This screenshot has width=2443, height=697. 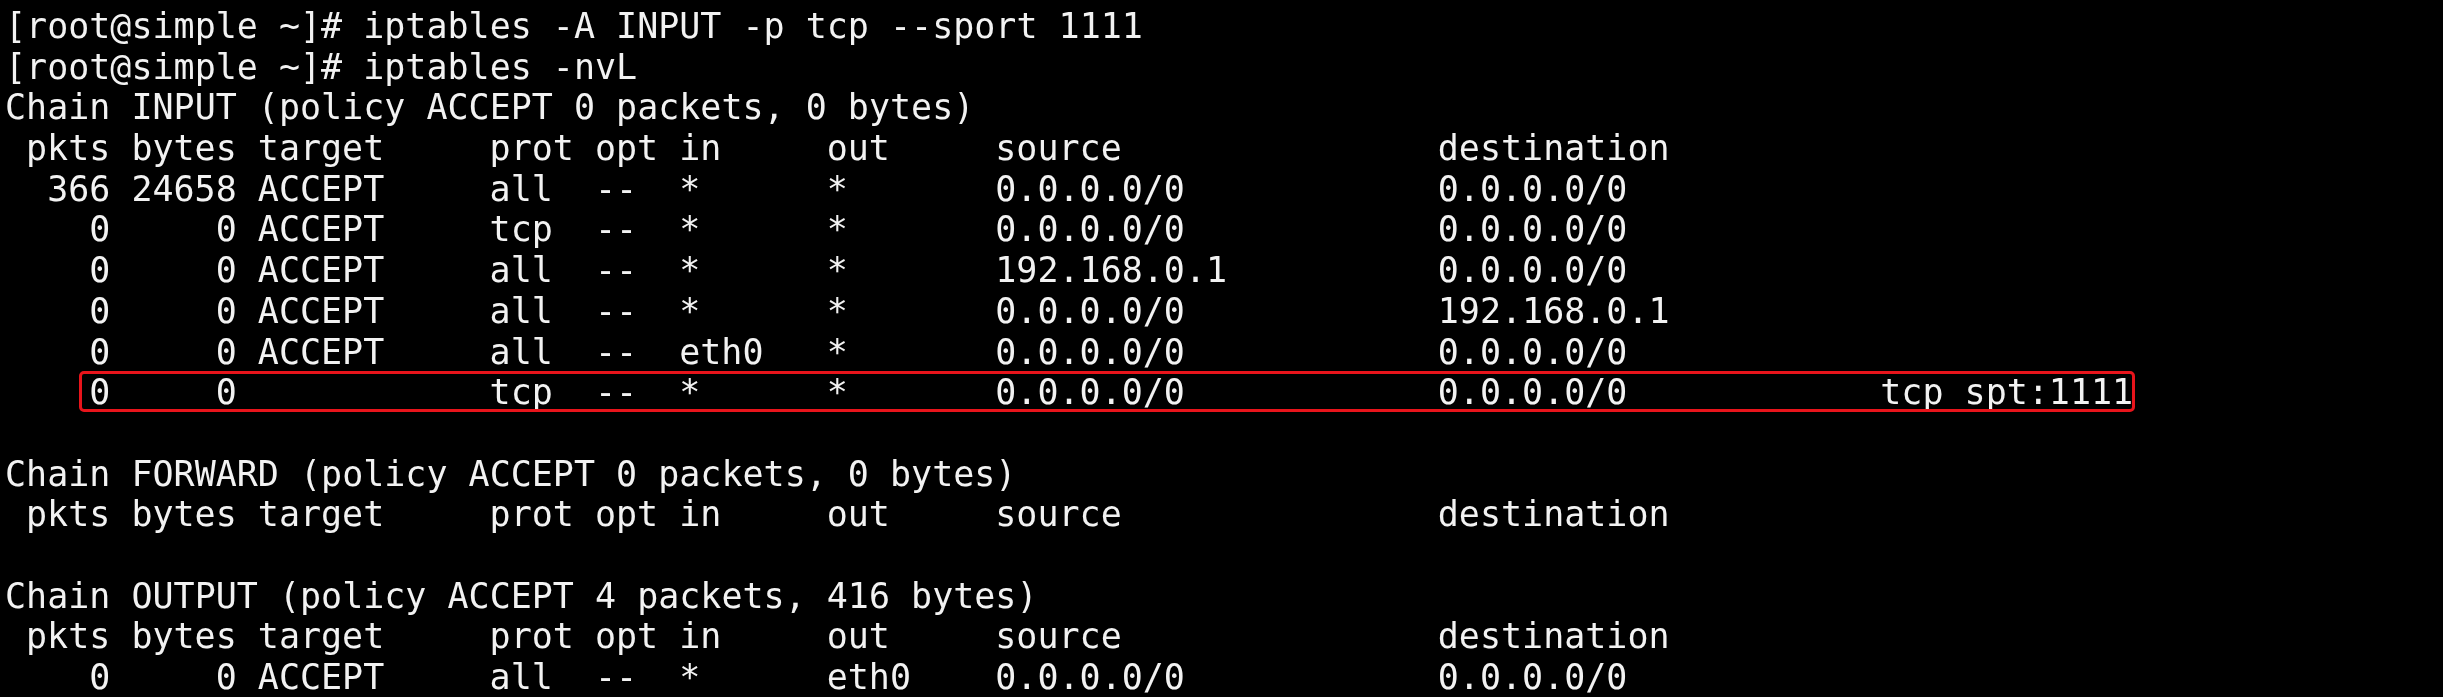 What do you see at coordinates (321, 66) in the screenshot?
I see `command-line: [root@simple ~]# iptables -nvL` at bounding box center [321, 66].